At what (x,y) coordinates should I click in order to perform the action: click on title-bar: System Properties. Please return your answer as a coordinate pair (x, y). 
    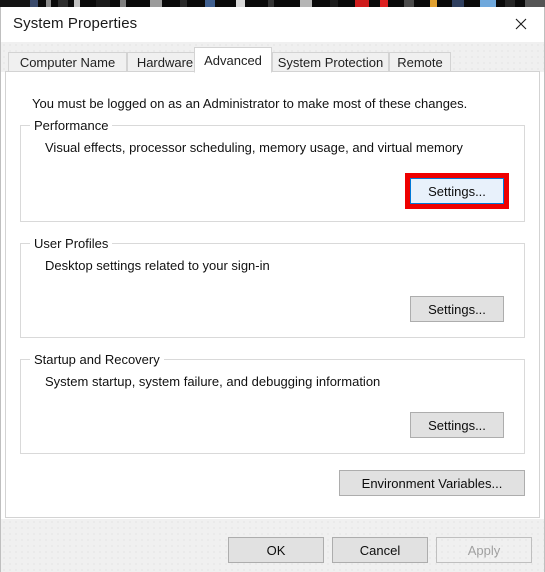
    Looking at the image, I should click on (272, 24).